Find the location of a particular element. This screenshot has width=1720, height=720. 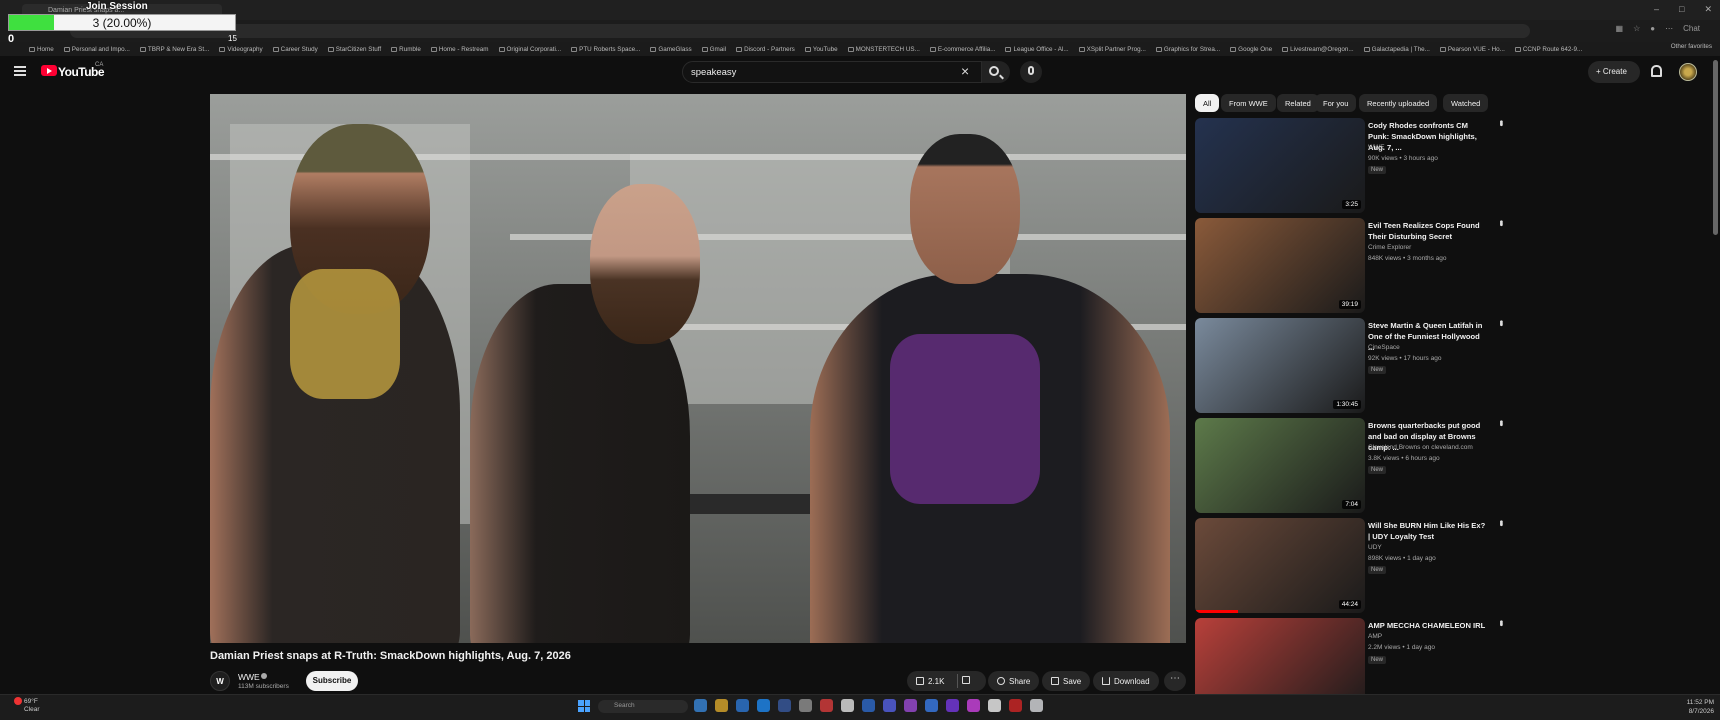

bookmark-item: Videography is located at coordinates (240, 49).